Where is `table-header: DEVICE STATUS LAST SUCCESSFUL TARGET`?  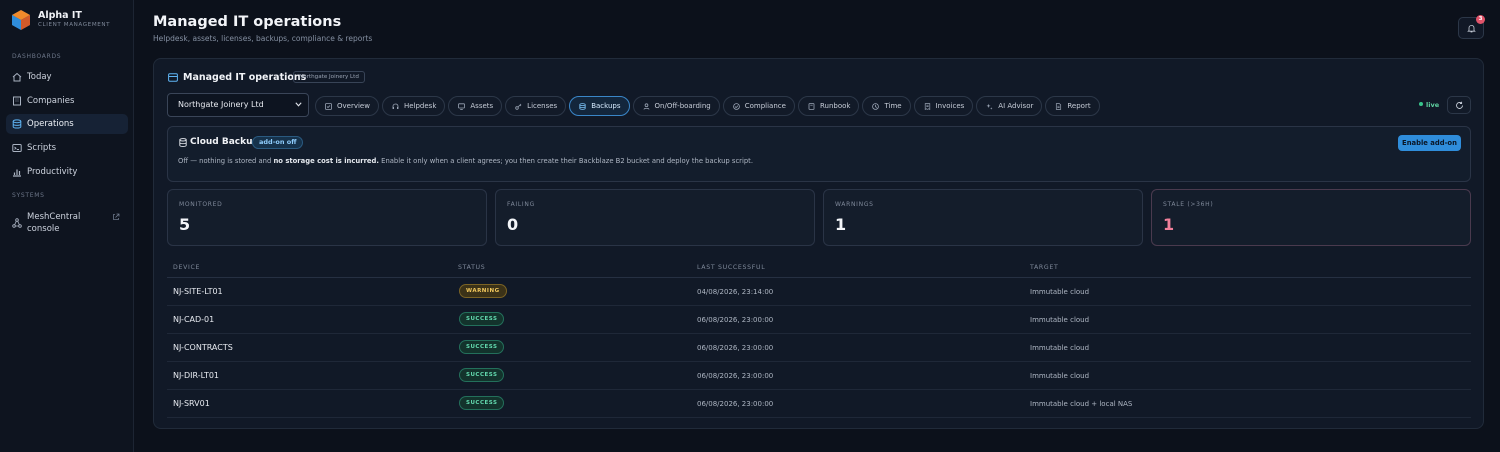 table-header: DEVICE STATUS LAST SUCCESSFUL TARGET is located at coordinates (819, 269).